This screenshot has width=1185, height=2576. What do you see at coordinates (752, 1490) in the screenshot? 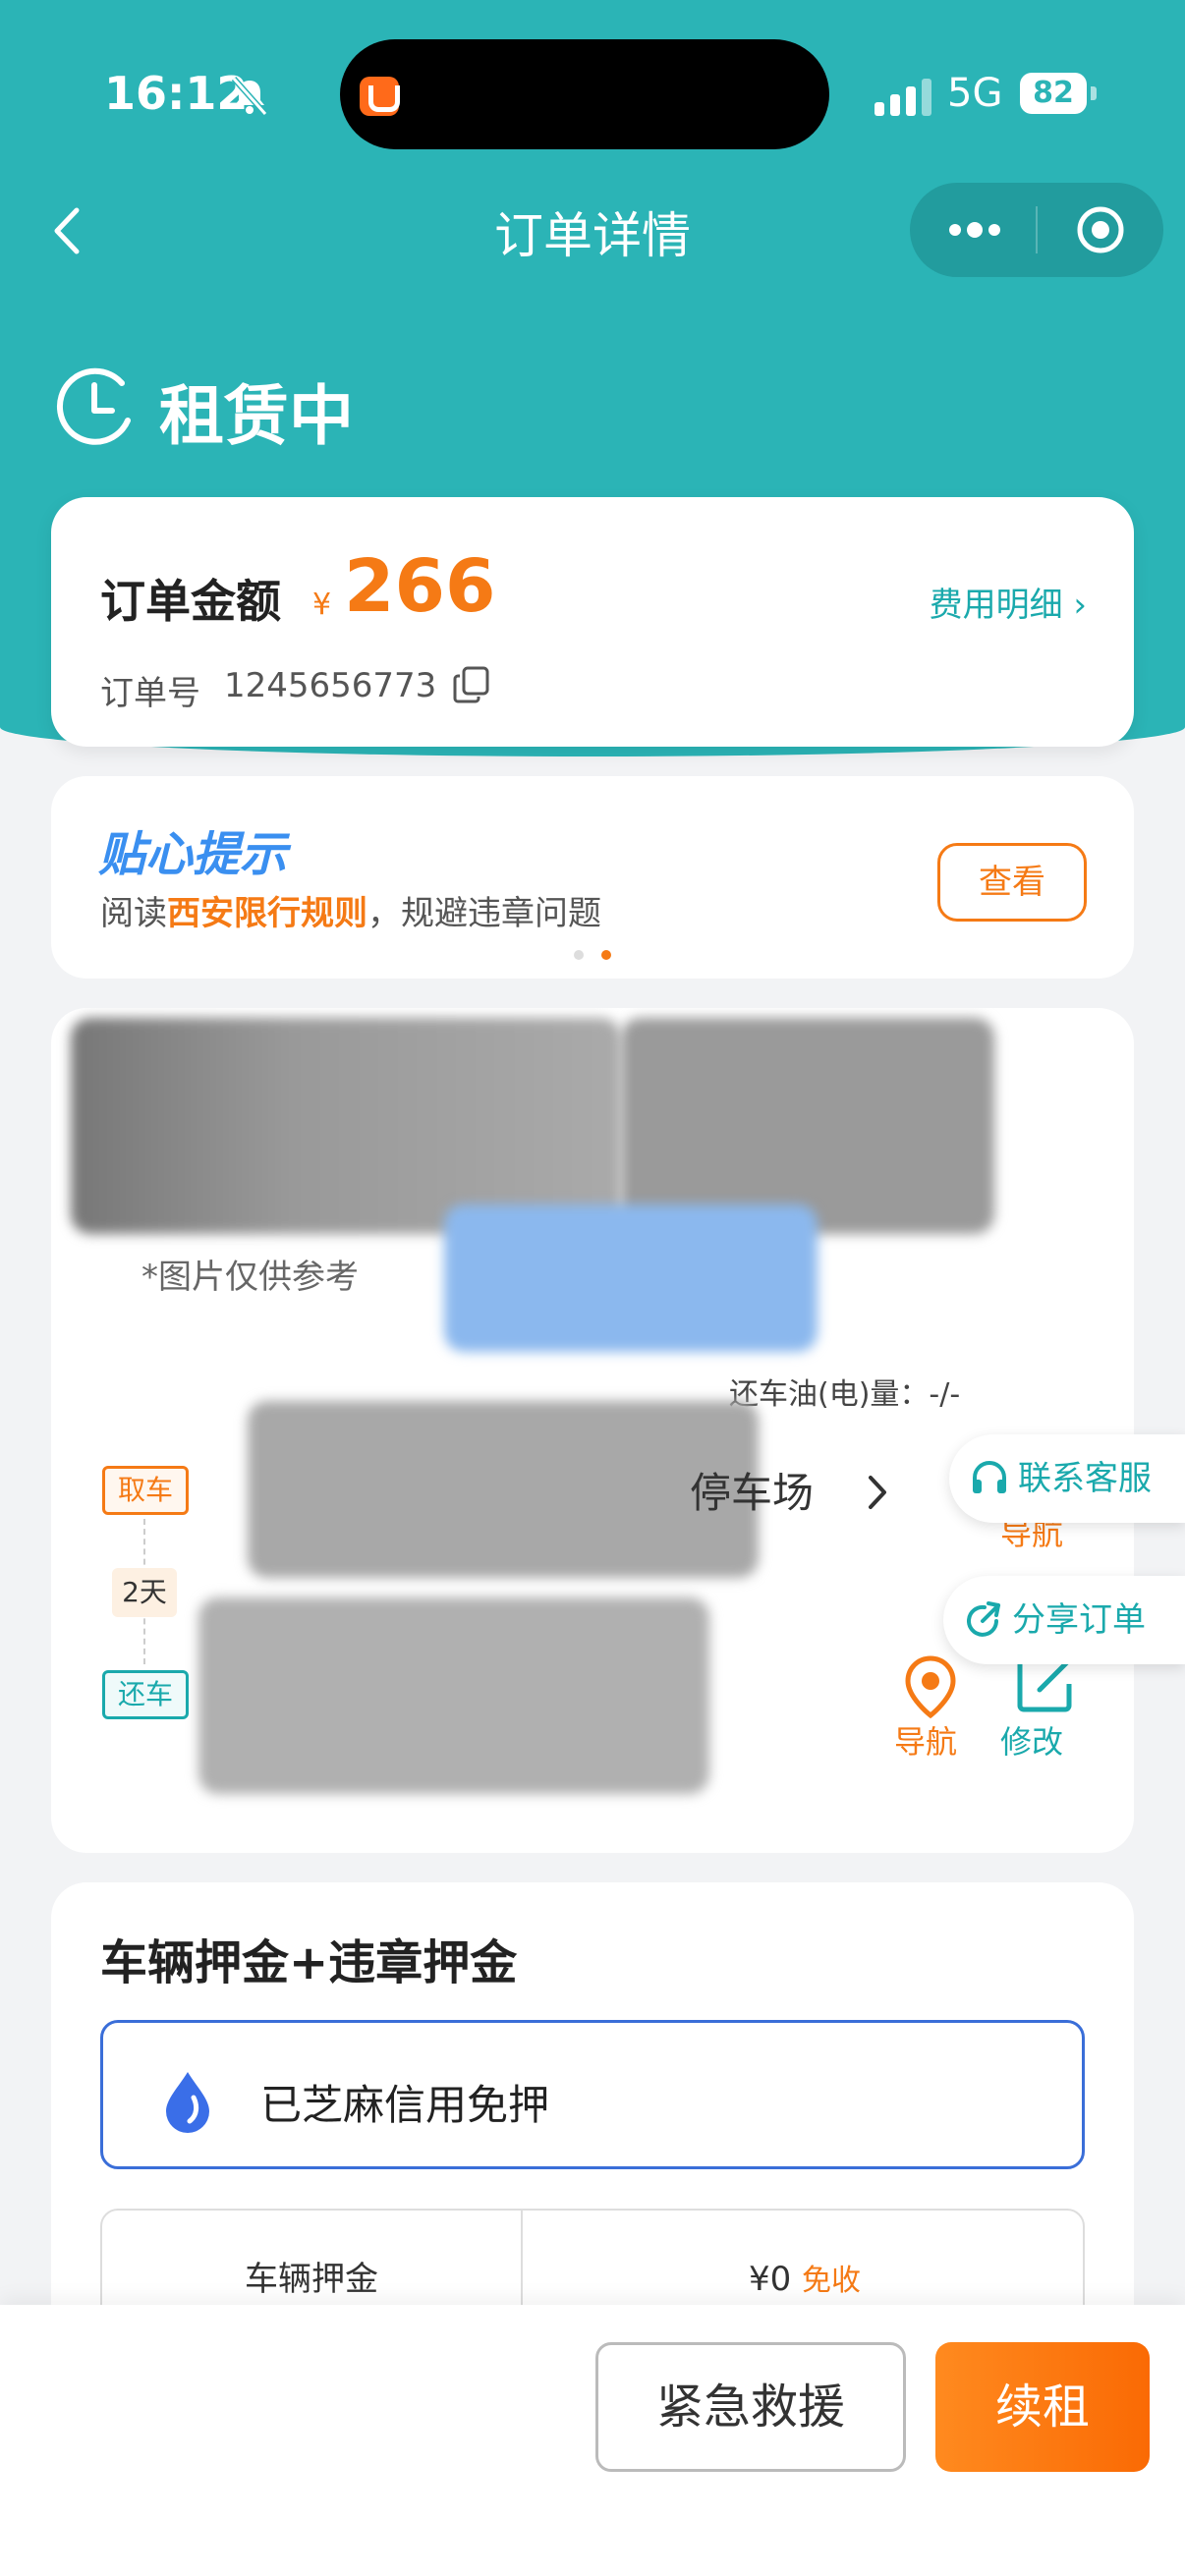
I see `pickup-location: 停车场` at bounding box center [752, 1490].